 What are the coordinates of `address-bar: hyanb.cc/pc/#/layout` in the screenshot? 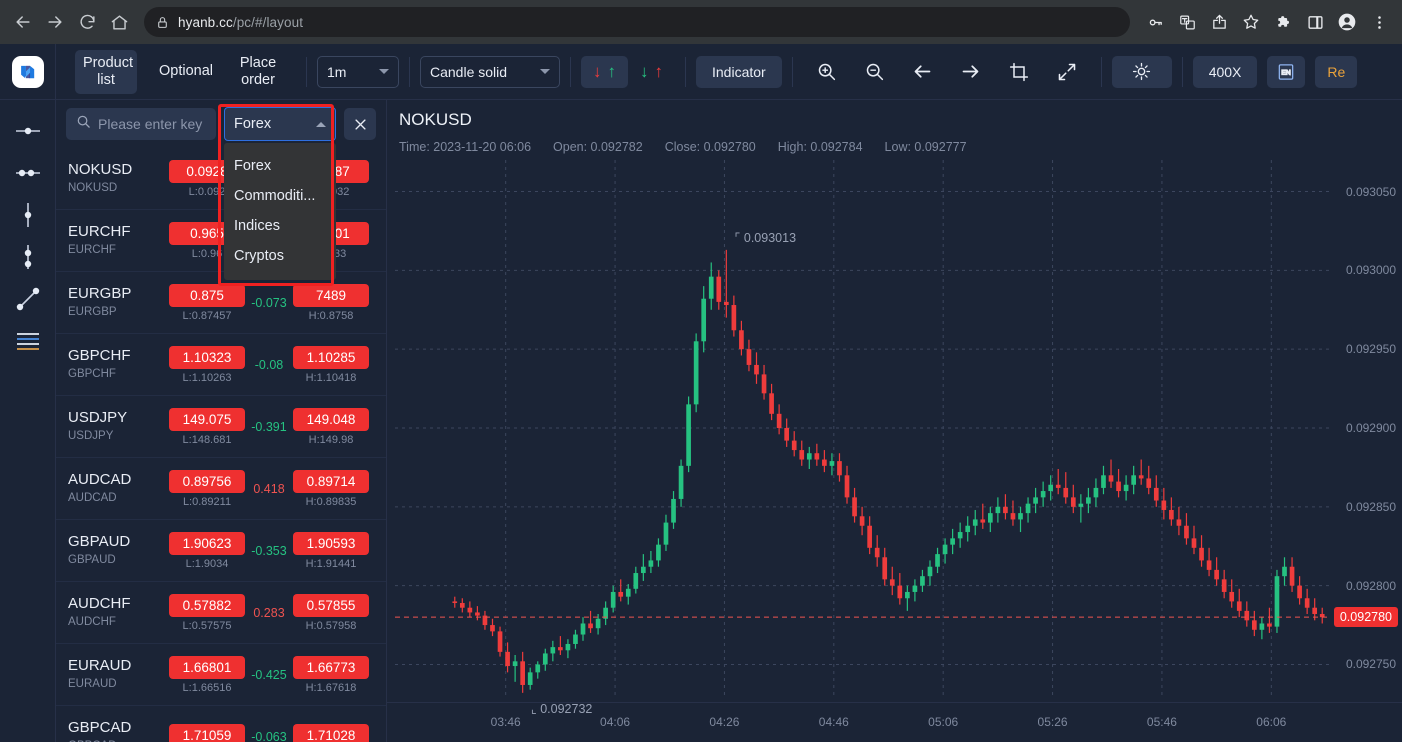 It's located at (637, 22).